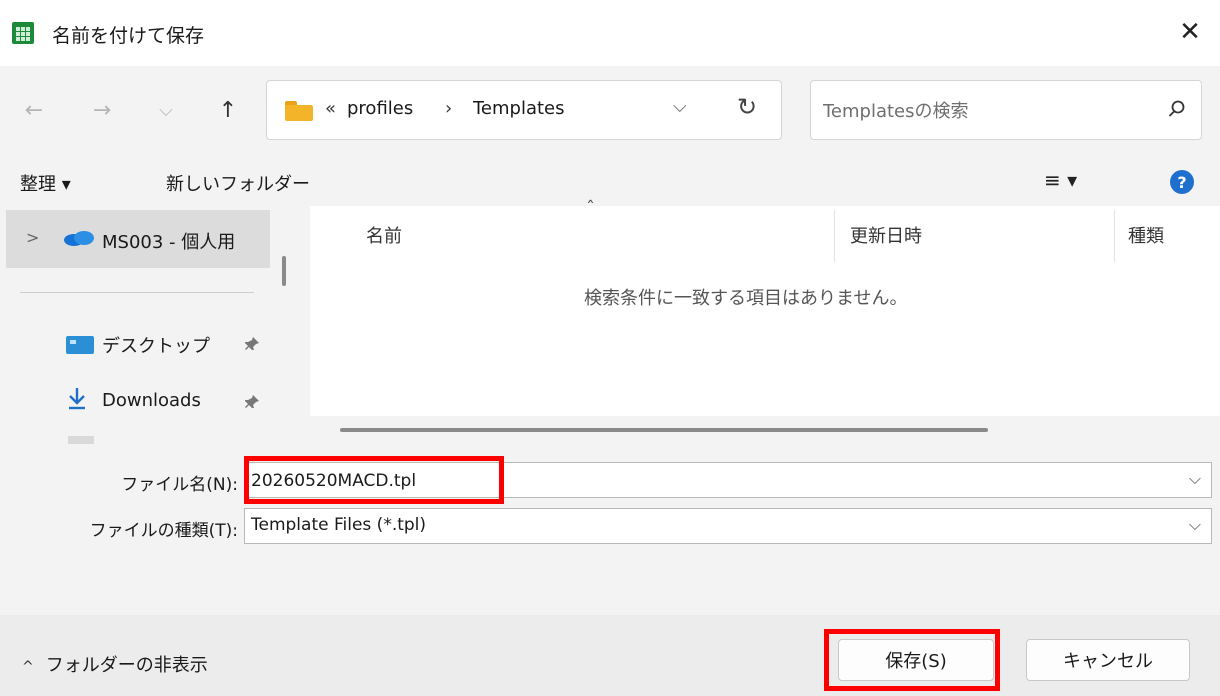 This screenshot has width=1220, height=696. Describe the element at coordinates (299, 111) in the screenshot. I see `folder-icon` at that location.